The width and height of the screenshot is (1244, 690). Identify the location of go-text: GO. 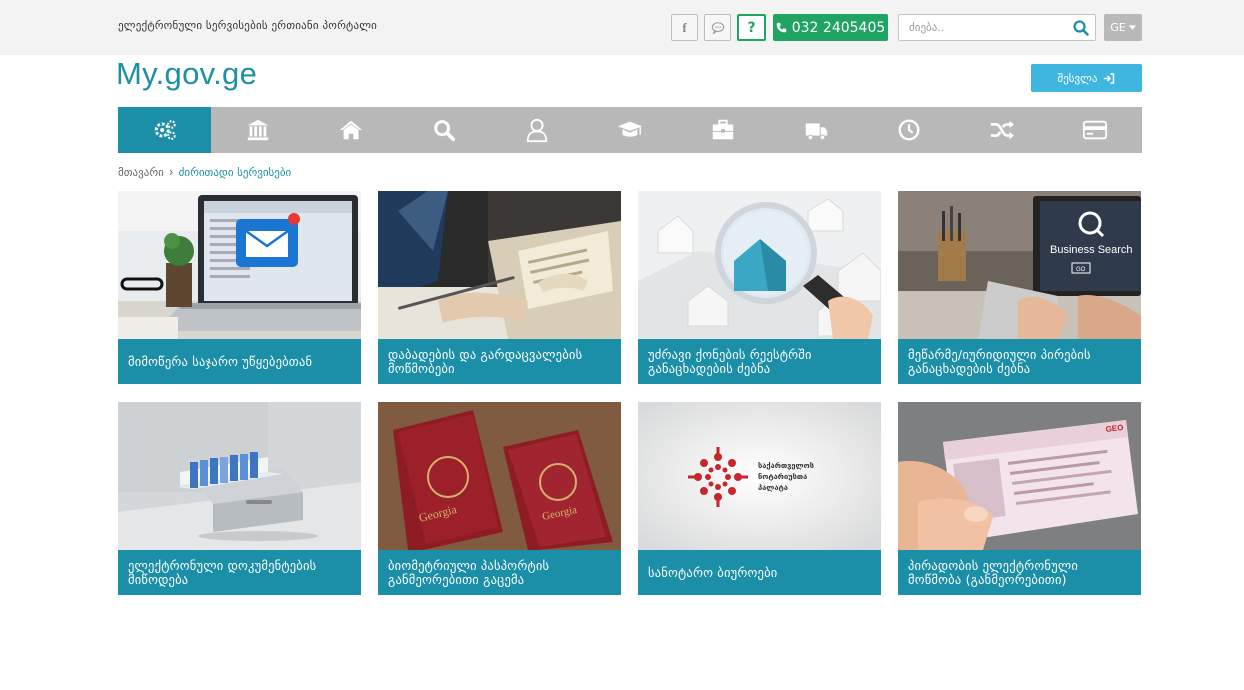
(1081, 270).